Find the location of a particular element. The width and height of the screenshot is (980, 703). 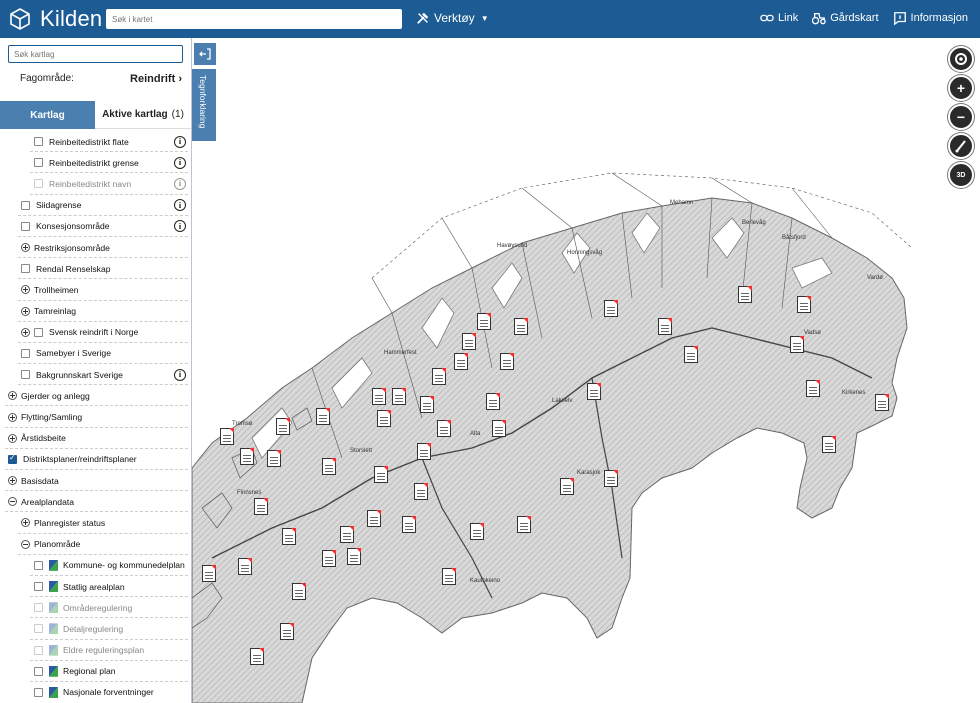

link-button: Link is located at coordinates (779, 18).